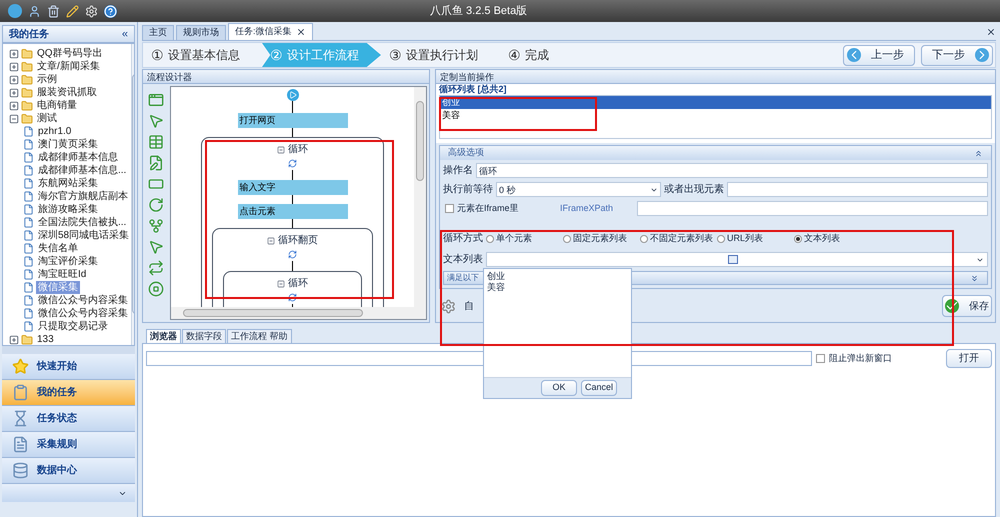  I want to click on cancel-button: Cancel, so click(599, 388).